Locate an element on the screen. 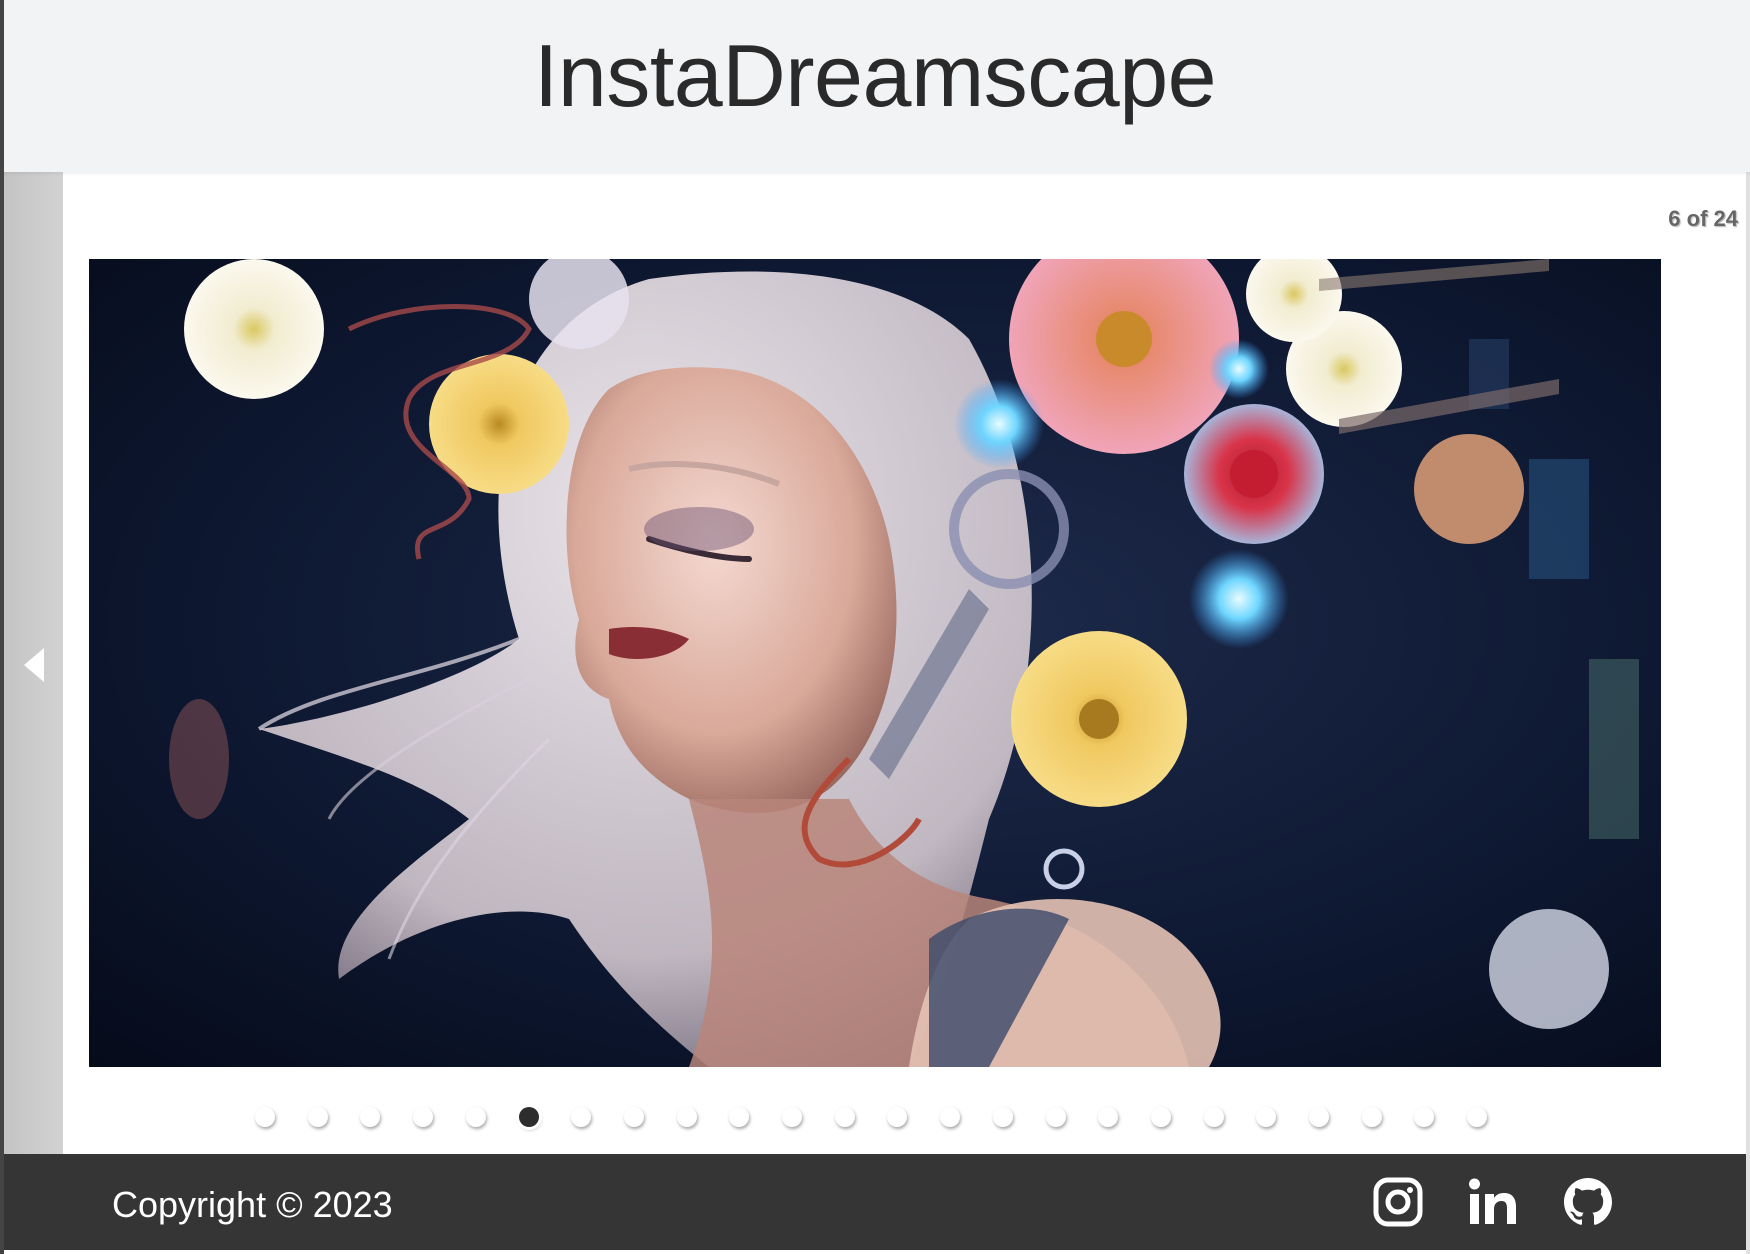  site-footer: Copyright © 2023 is located at coordinates (875, 1202).